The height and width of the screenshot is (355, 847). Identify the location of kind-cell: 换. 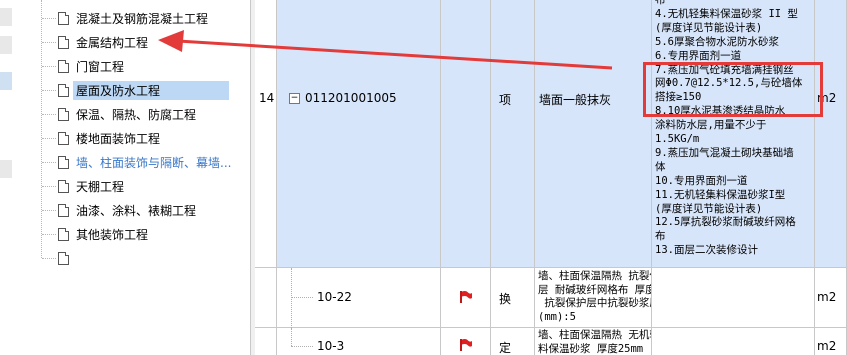
(513, 298).